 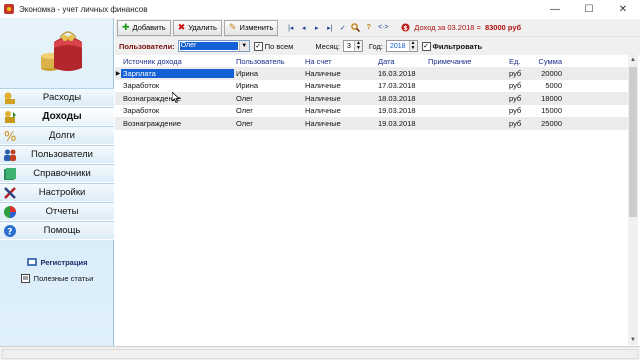 What do you see at coordinates (328, 46) in the screenshot?
I see `month-label: Месяц:` at bounding box center [328, 46].